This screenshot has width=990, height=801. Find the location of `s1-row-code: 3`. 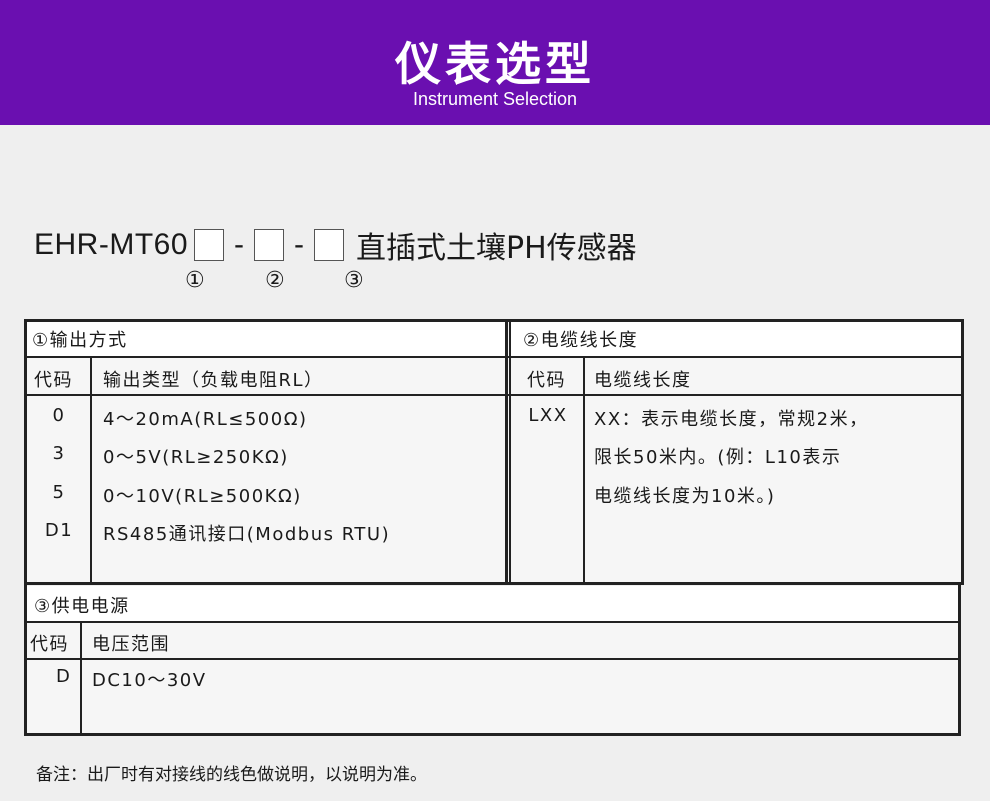

s1-row-code: 3 is located at coordinates (59, 453).